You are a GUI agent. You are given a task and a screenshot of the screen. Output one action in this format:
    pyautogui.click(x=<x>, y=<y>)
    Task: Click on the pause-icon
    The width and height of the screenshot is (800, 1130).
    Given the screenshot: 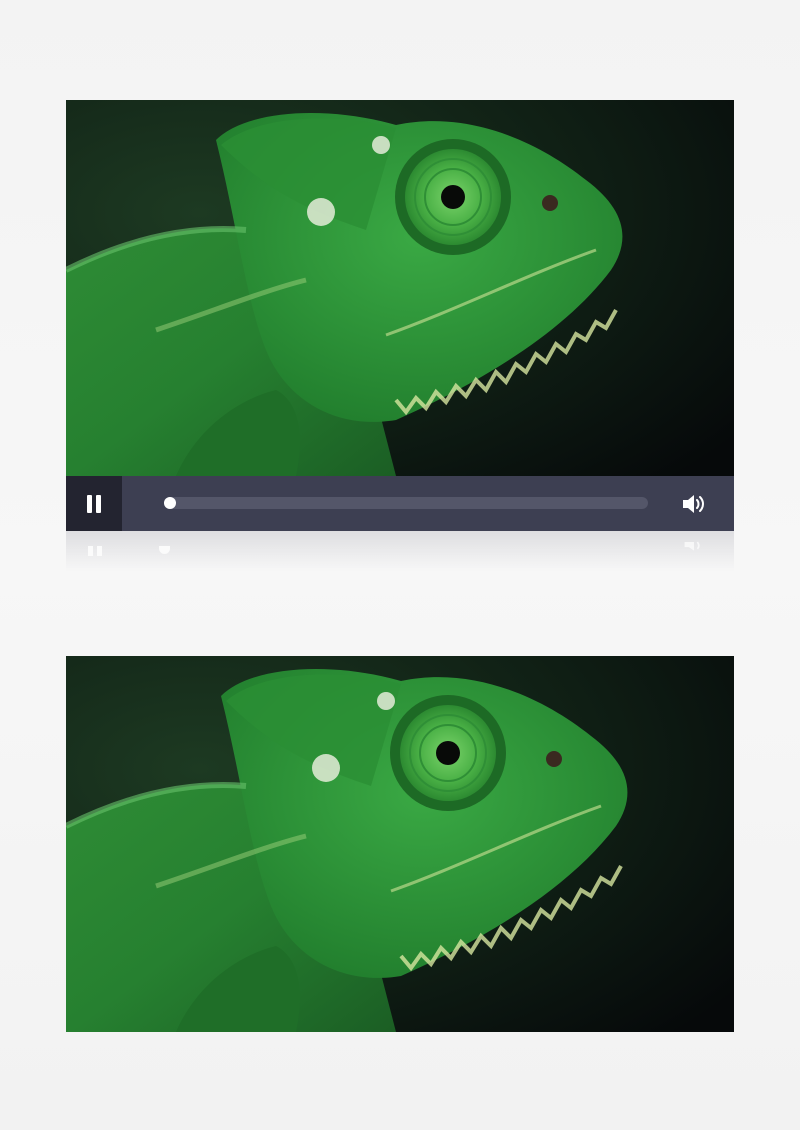 What is the action you would take?
    pyautogui.click(x=94, y=503)
    